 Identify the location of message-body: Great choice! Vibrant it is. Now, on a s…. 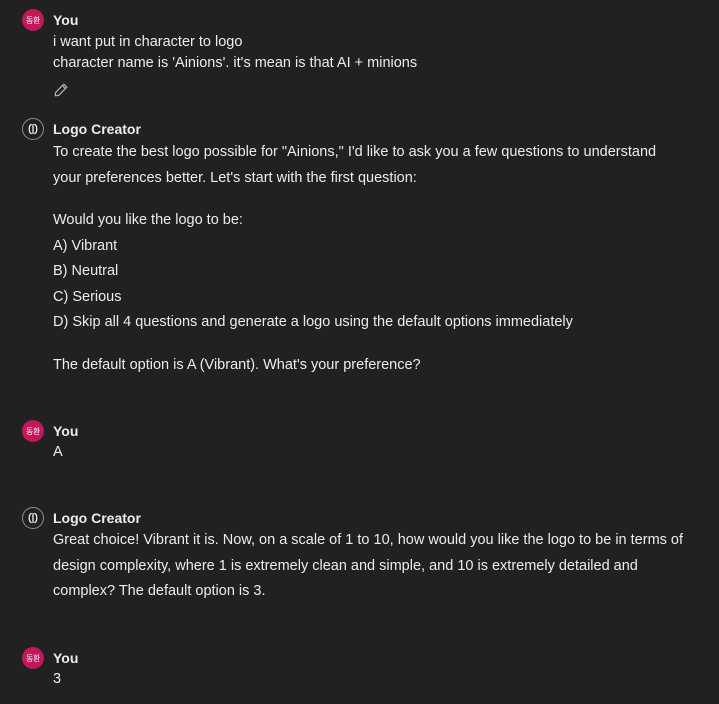
(373, 566).